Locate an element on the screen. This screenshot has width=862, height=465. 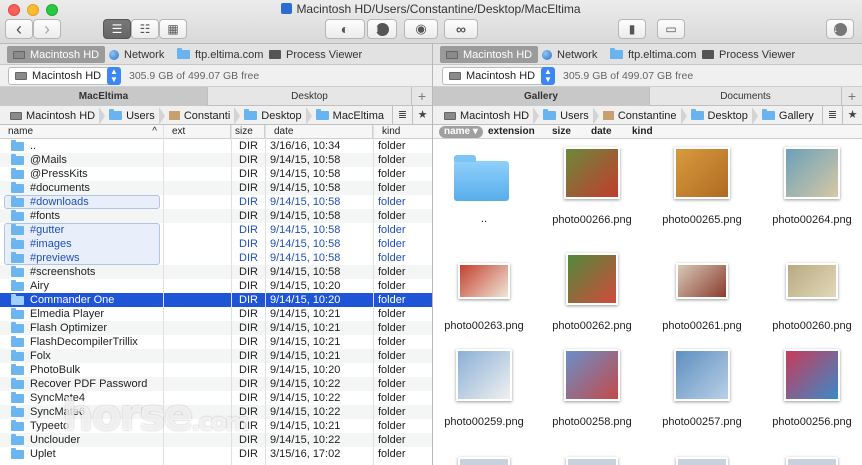
table-row: #previews DIR 9/14/15, 10:58 folder is located at coordinates (216, 258).